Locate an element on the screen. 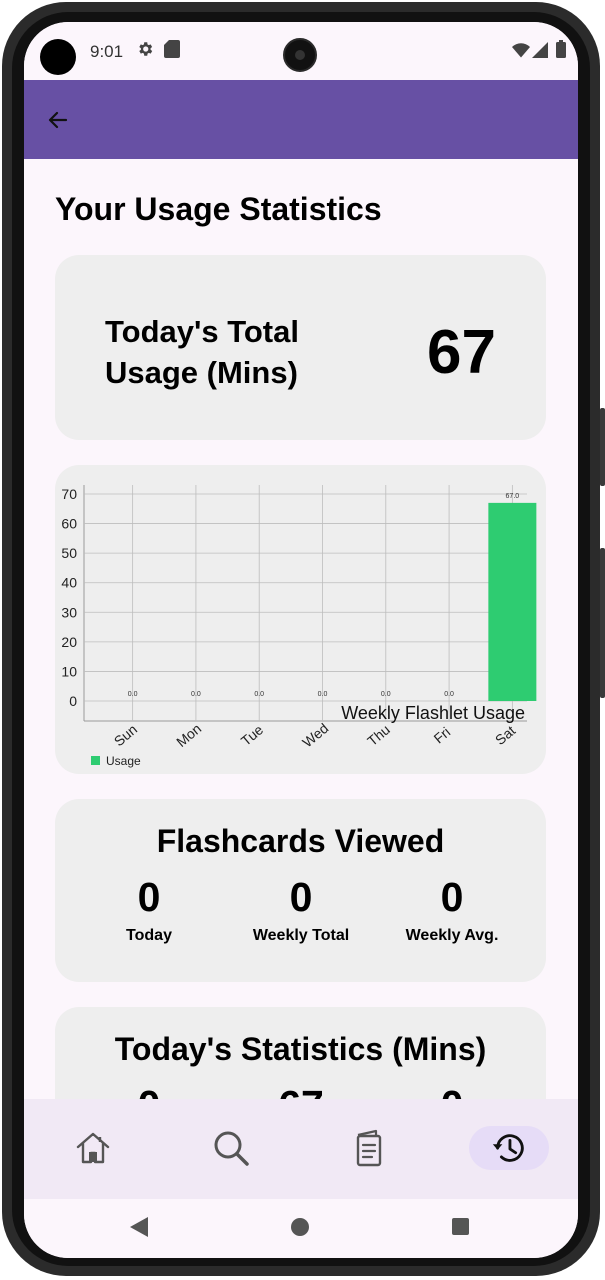 The image size is (605, 1280). nav-library is located at coordinates (369, 1148).